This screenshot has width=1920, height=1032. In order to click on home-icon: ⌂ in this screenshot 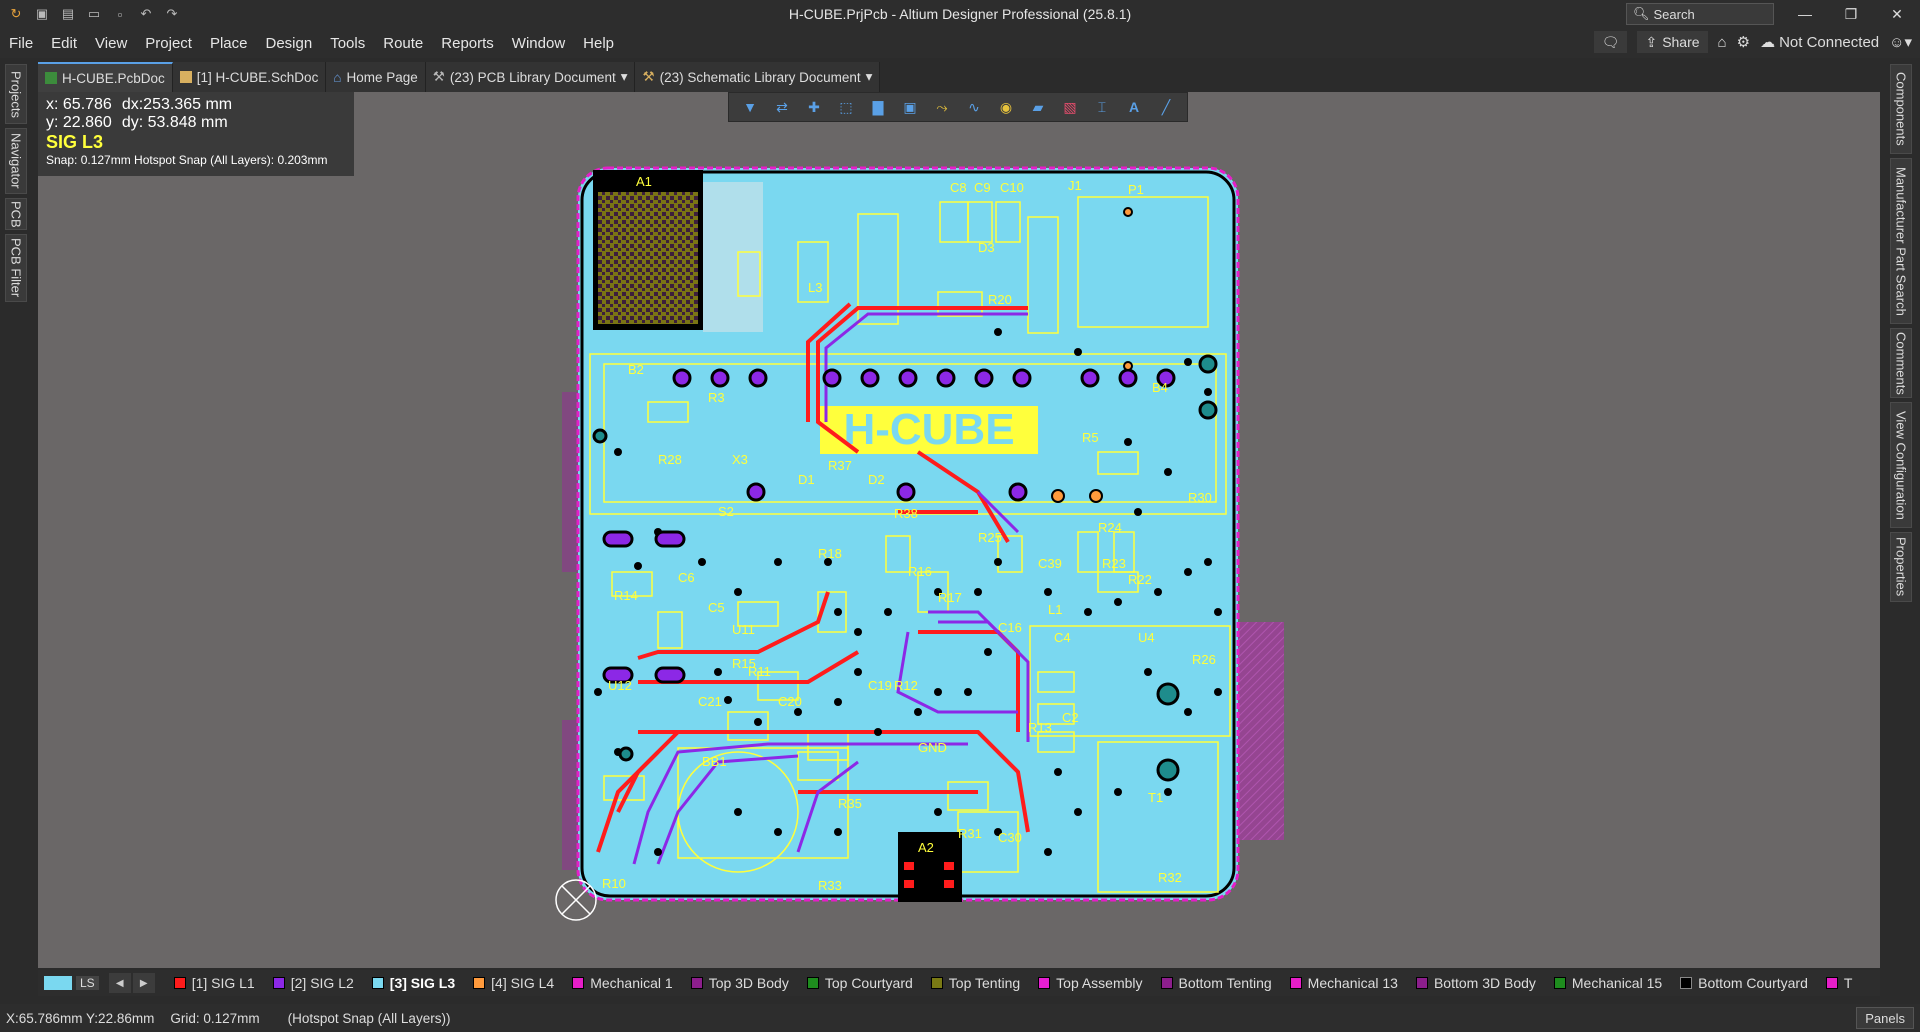, I will do `click(1722, 42)`.